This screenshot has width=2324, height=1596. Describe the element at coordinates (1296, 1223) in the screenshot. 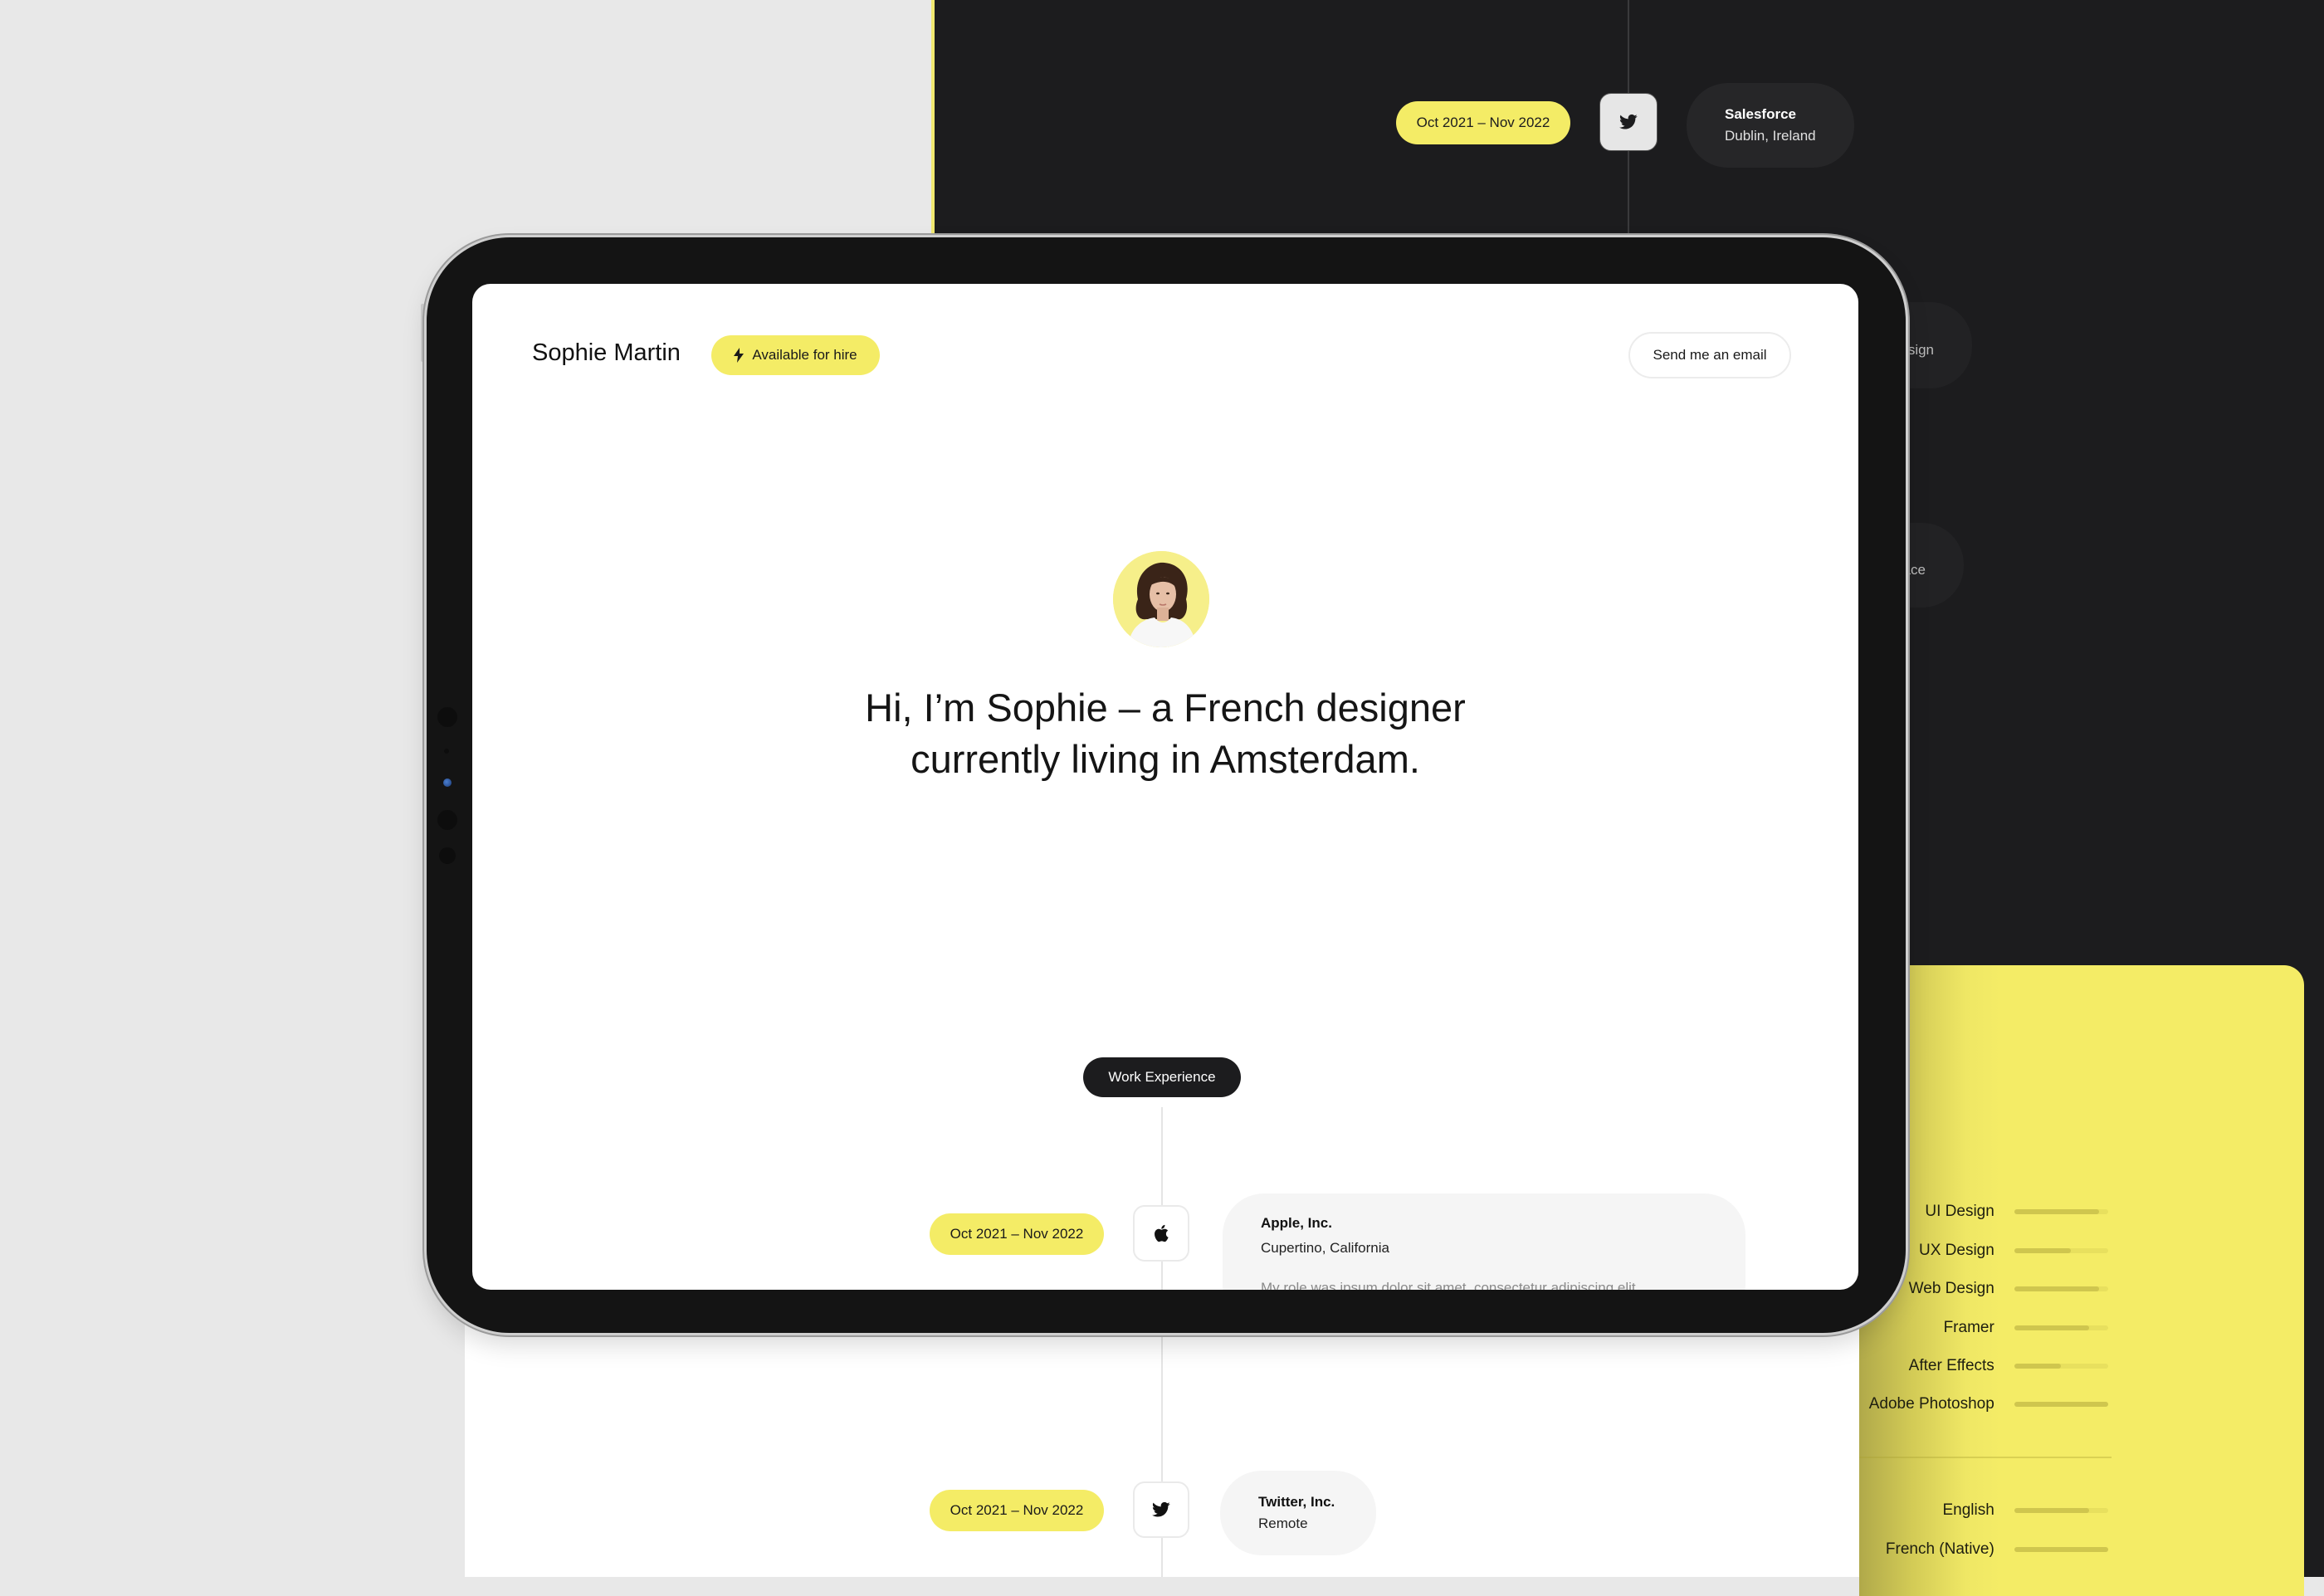

I see `job-company: Apple, Inc.` at that location.